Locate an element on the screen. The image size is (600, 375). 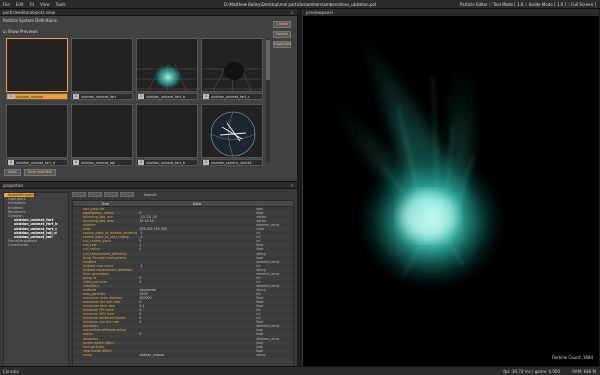
preview-tile: 1 ukddan_unbeat is located at coordinates (37, 69).